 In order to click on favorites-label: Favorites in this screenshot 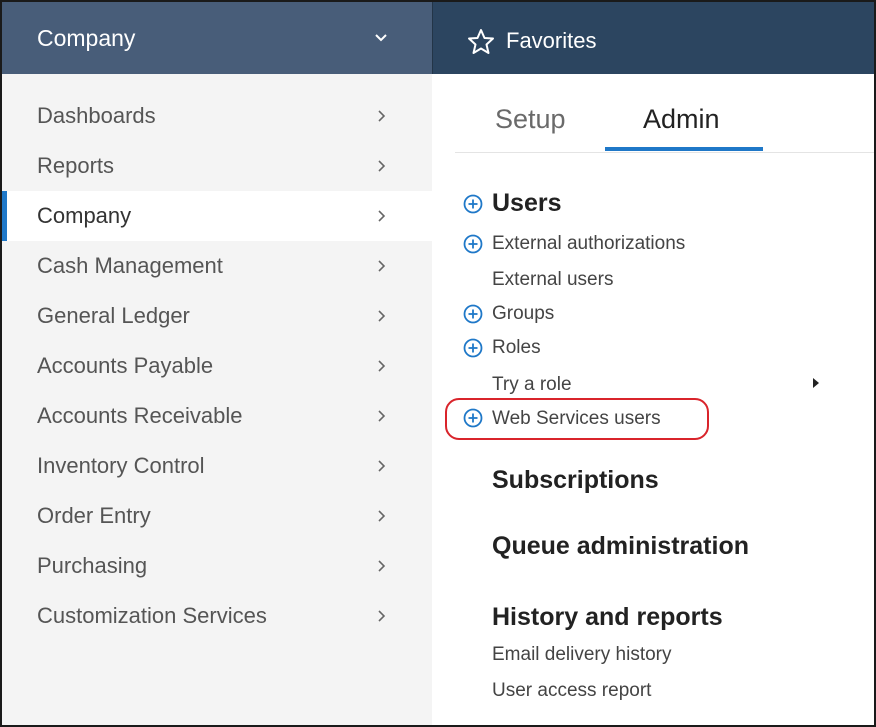, I will do `click(551, 40)`.